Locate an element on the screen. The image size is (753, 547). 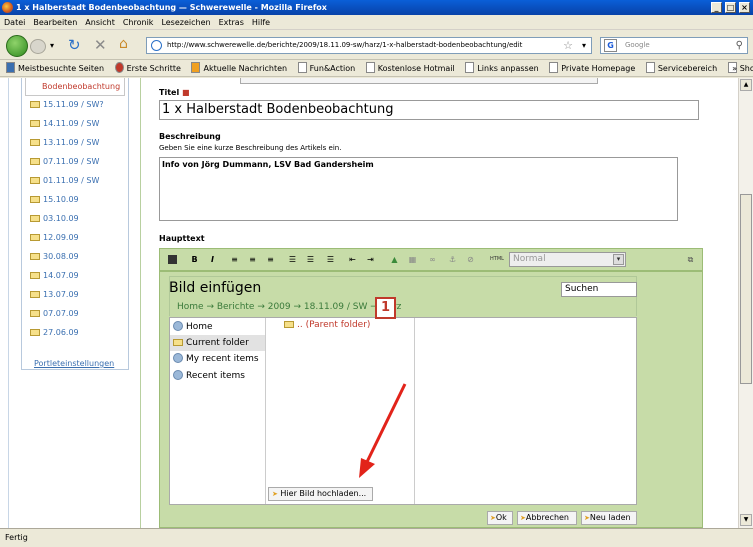
sidebar-item: 27.06.09 is located at coordinates (54, 332).